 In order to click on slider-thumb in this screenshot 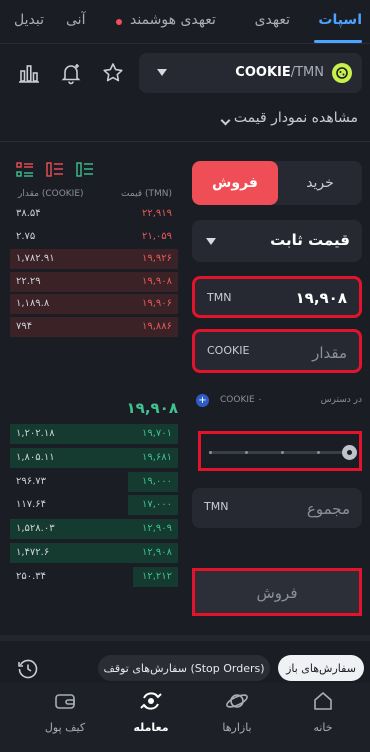, I will do `click(349, 452)`.